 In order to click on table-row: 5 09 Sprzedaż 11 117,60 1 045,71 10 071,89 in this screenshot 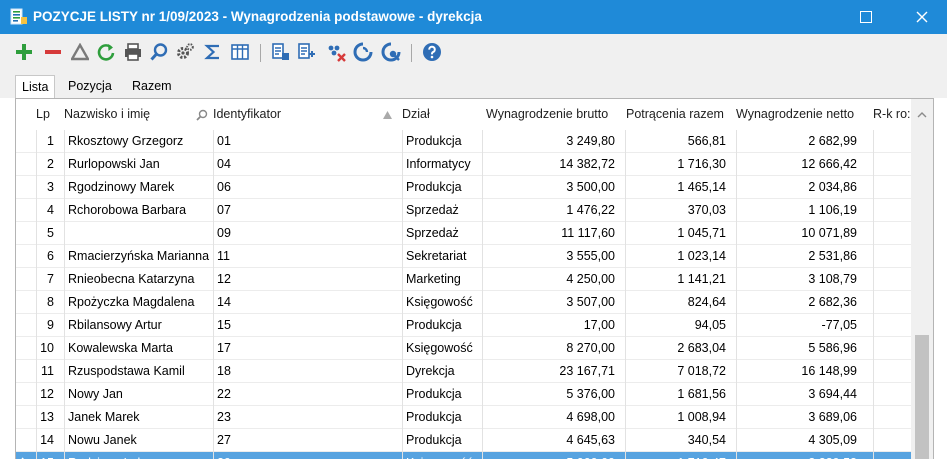, I will do `click(463, 233)`.